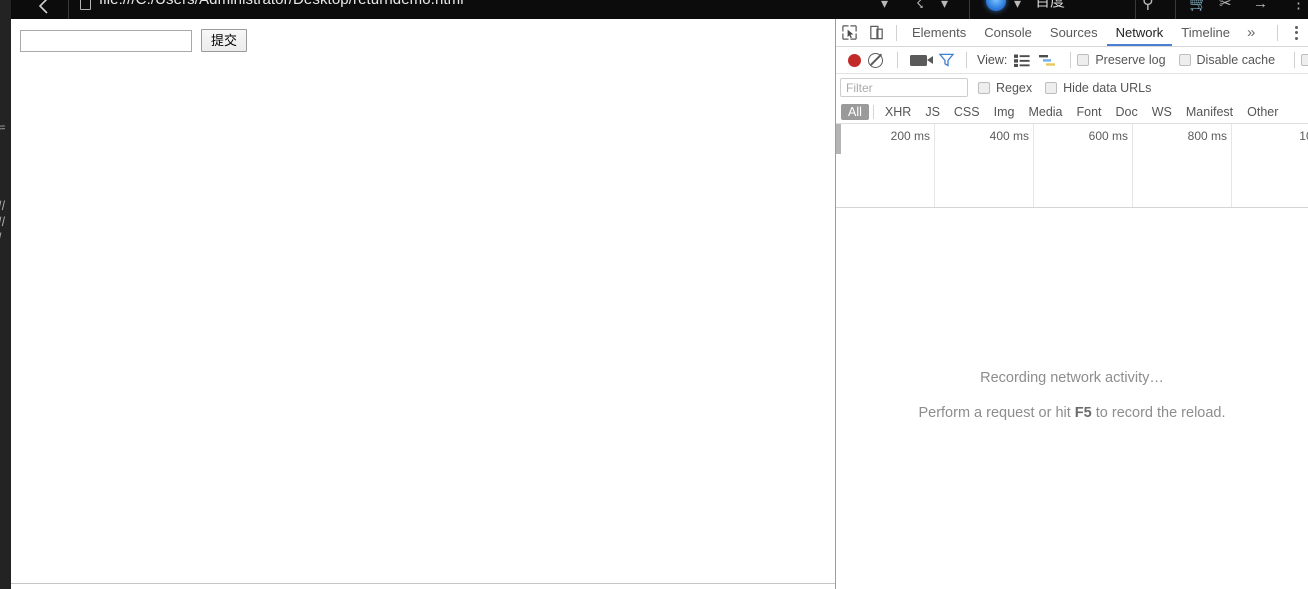  I want to click on page-info-icon, so click(85, 5).